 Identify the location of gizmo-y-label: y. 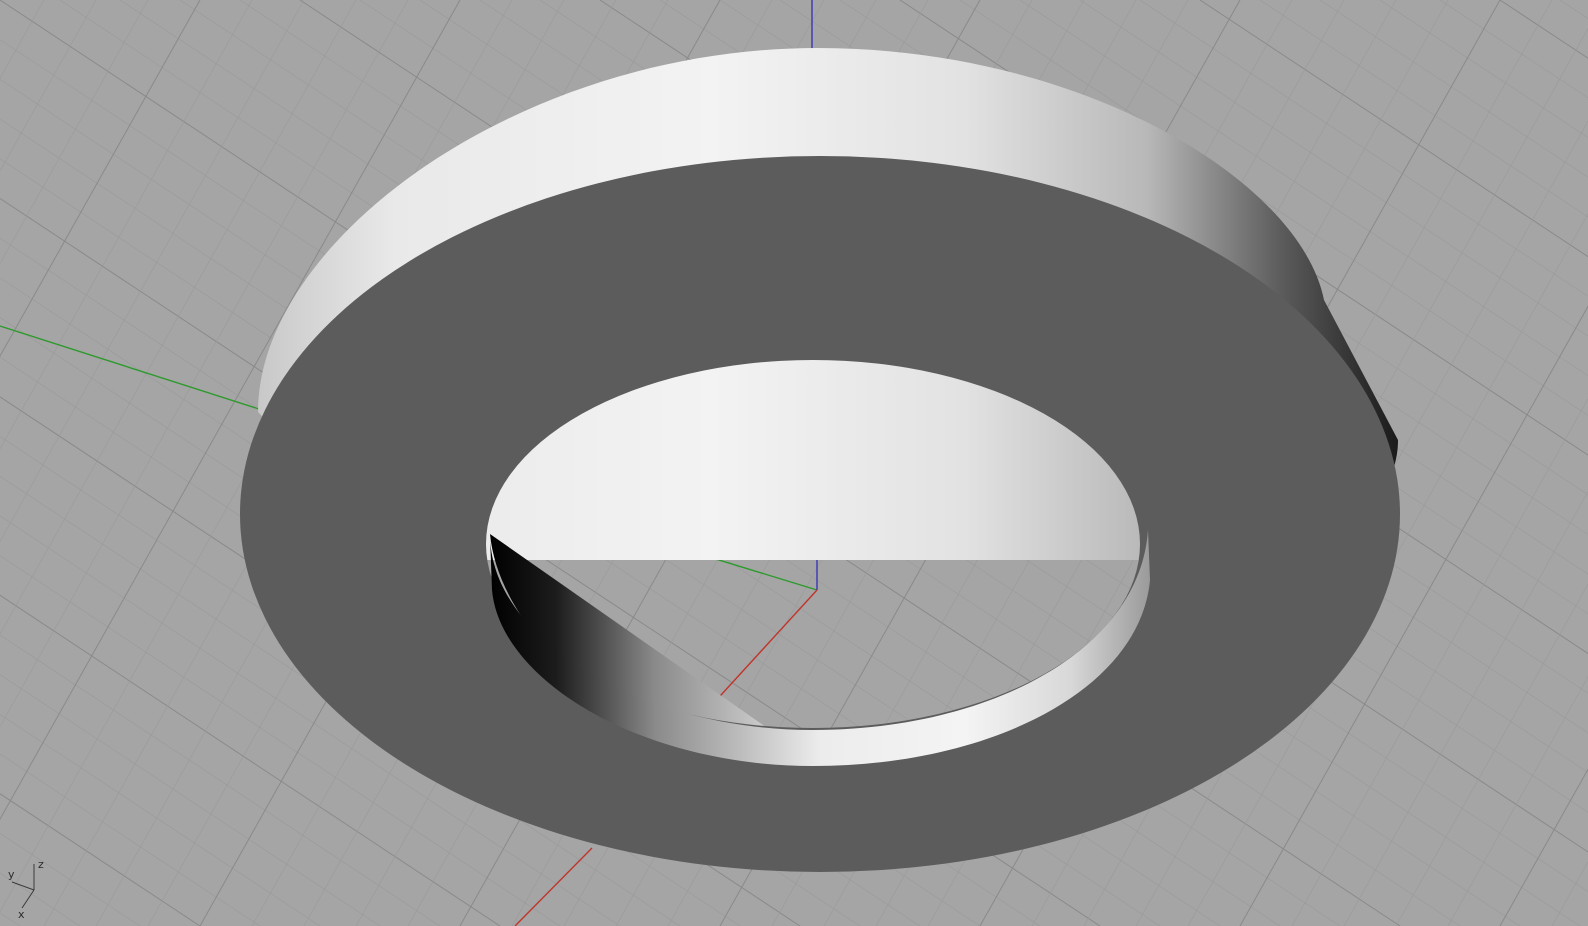
(11, 874).